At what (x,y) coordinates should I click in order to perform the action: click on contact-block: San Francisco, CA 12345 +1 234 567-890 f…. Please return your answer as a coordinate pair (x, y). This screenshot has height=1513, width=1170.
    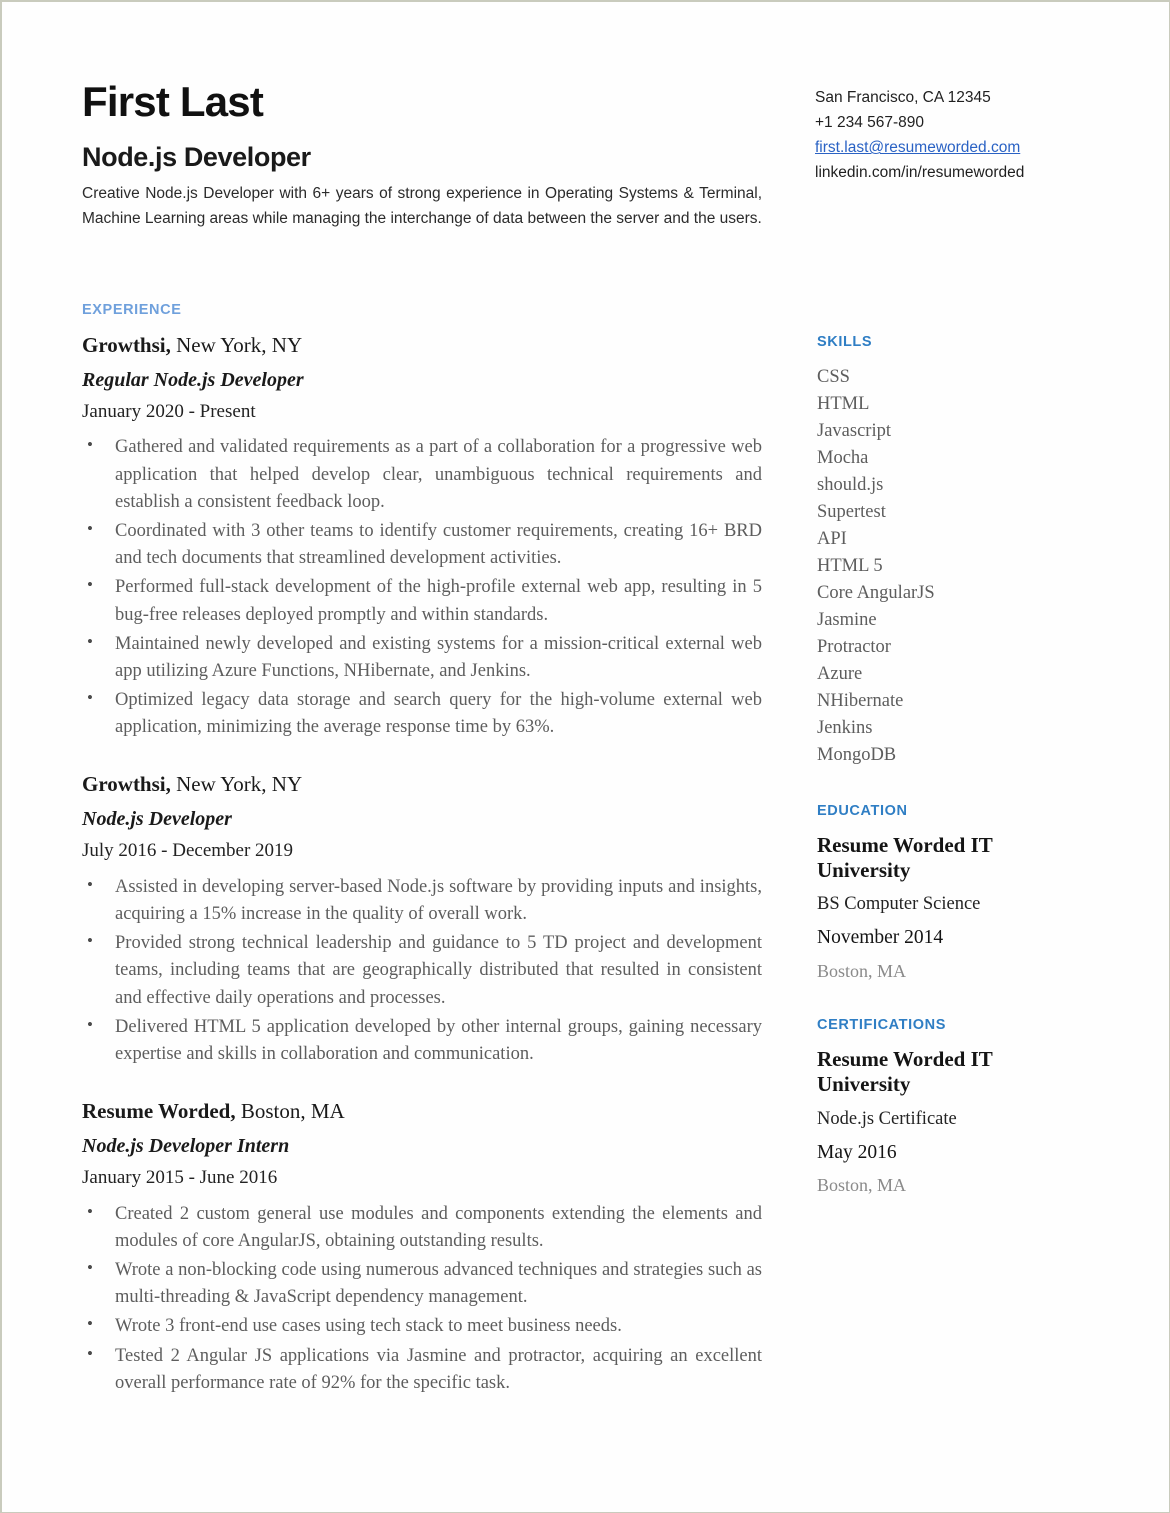
    Looking at the image, I should click on (955, 135).